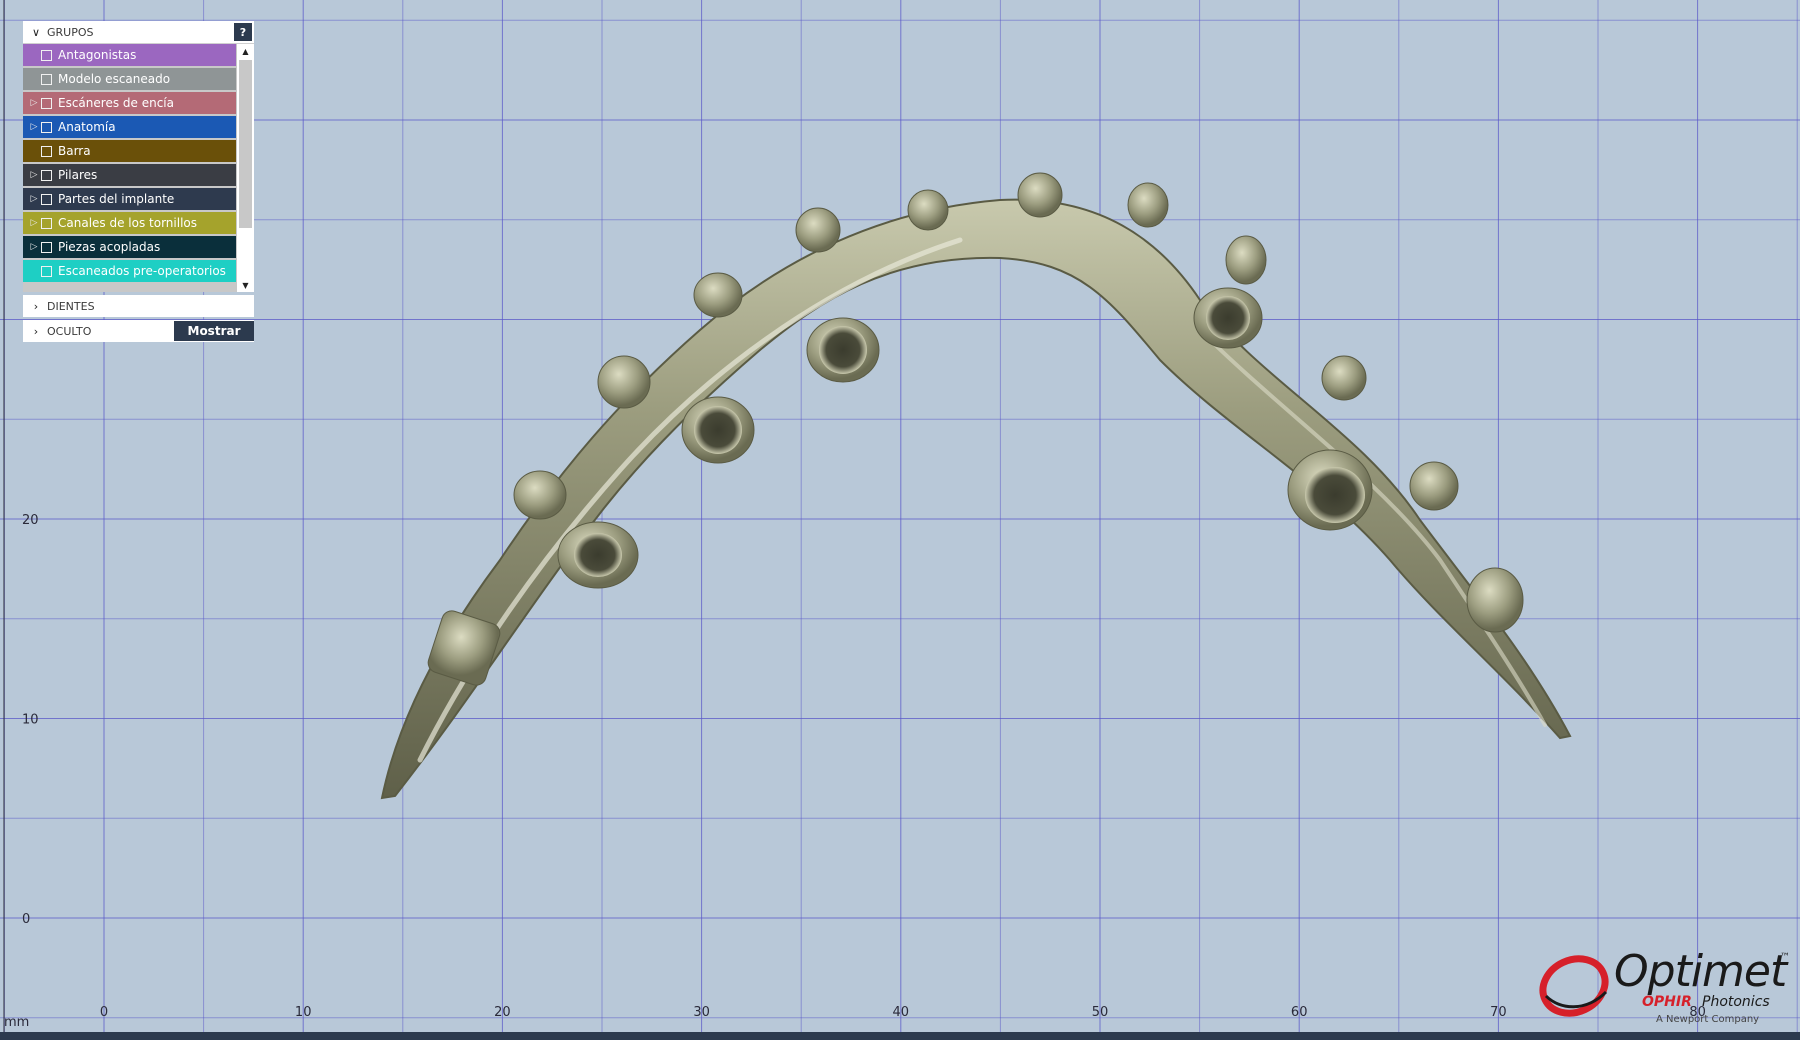  I want to click on group-row: ▷ Partes del implante, so click(129, 199).